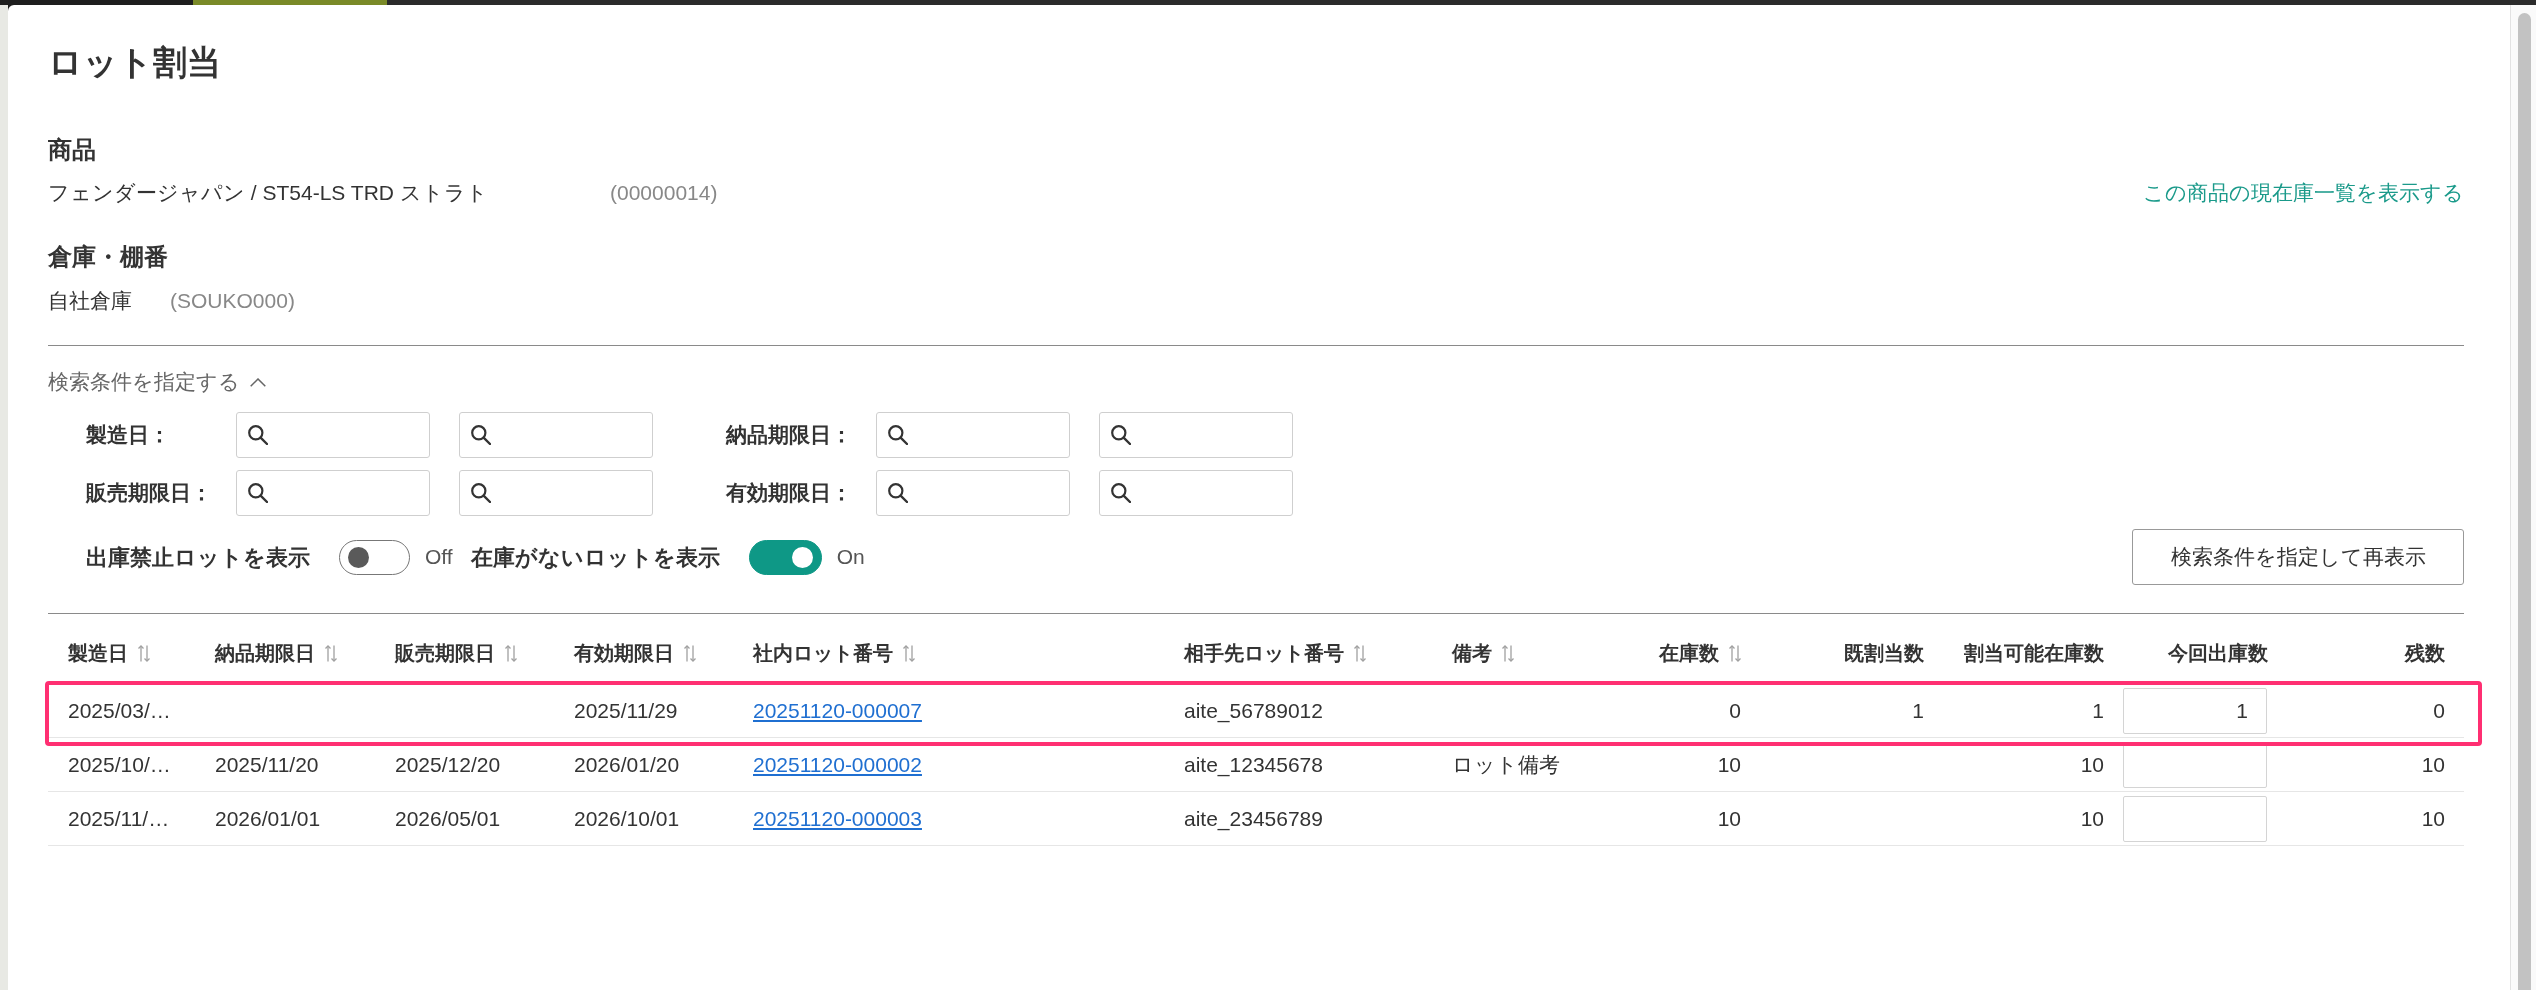 The height and width of the screenshot is (990, 2536). I want to click on switch-state-label: On, so click(850, 557).